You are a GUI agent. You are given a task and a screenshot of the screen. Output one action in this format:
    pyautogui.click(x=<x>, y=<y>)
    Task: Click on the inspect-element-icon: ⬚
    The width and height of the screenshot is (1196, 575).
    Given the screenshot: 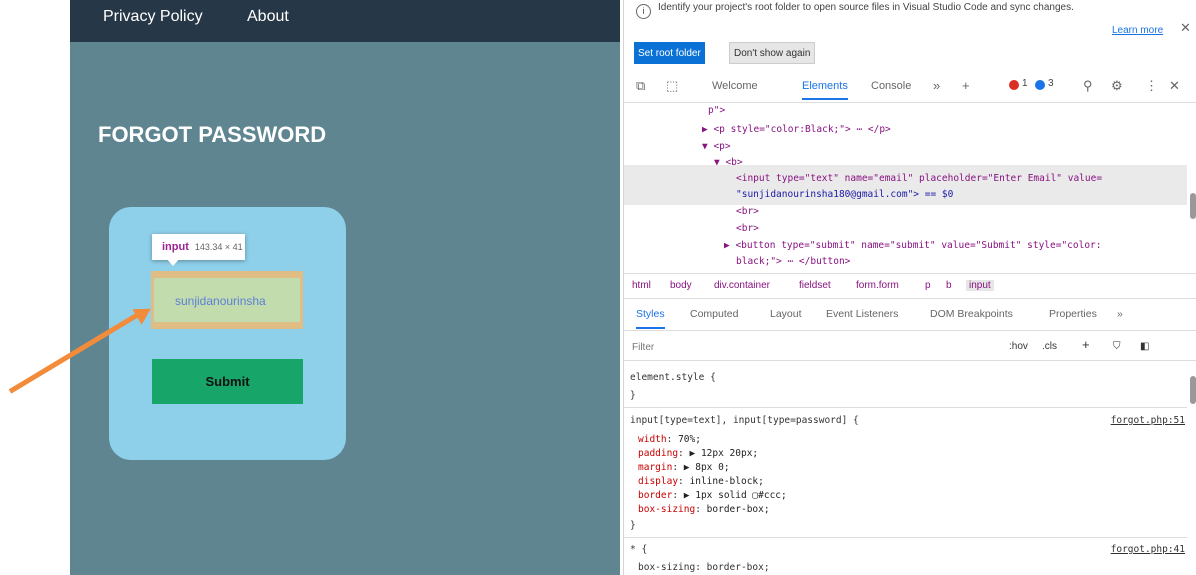 What is the action you would take?
    pyautogui.click(x=672, y=86)
    